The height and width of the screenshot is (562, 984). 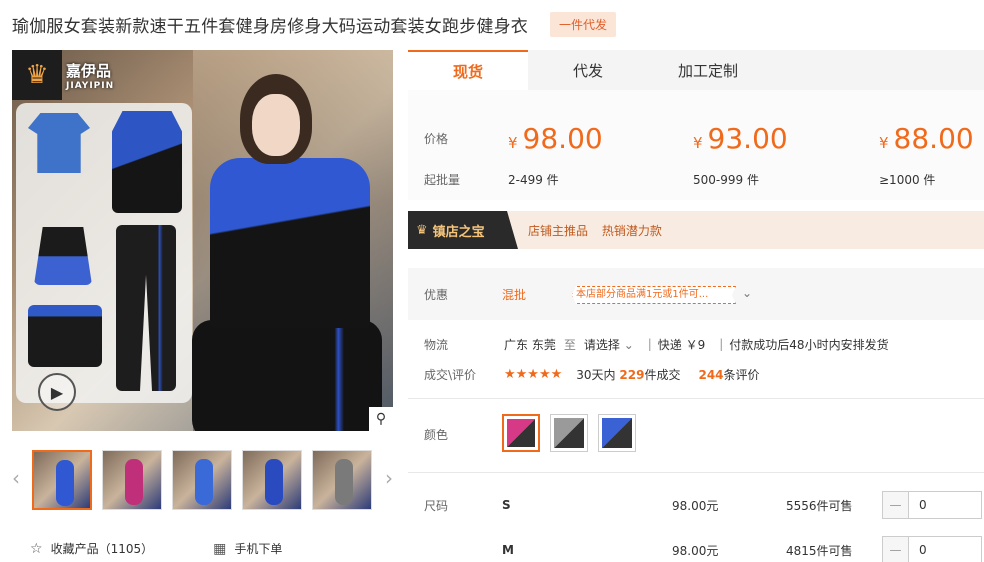 I want to click on store-treasure-banner: ♛ 镇店之宝 店铺主推品 热销潜力款, so click(x=696, y=230).